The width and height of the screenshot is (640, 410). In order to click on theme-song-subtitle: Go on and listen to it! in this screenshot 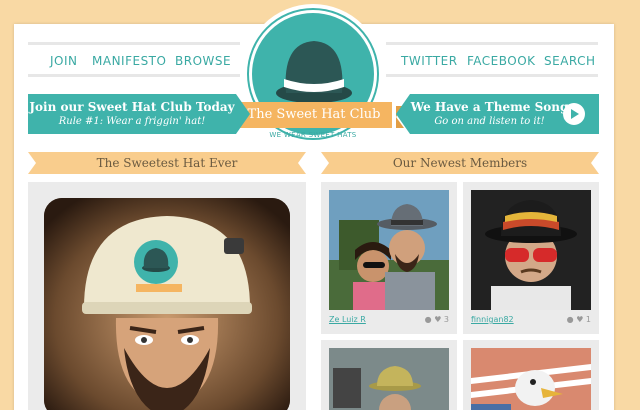, I will do `click(489, 121)`.